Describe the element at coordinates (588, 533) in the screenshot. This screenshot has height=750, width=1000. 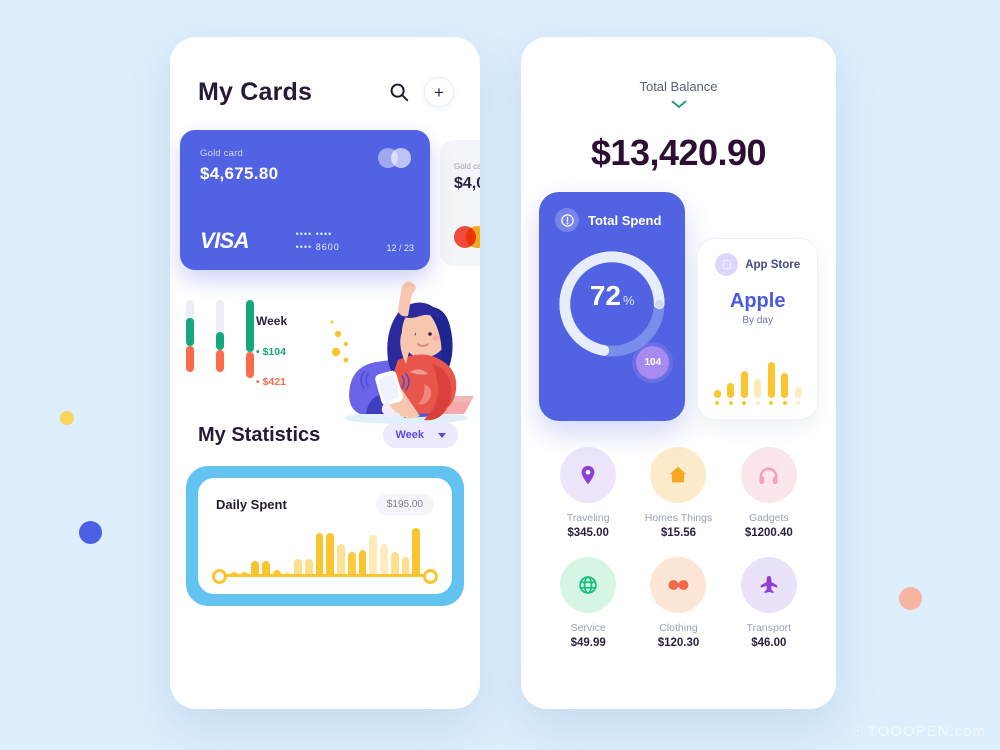
I see `category-amount: $345.00` at that location.